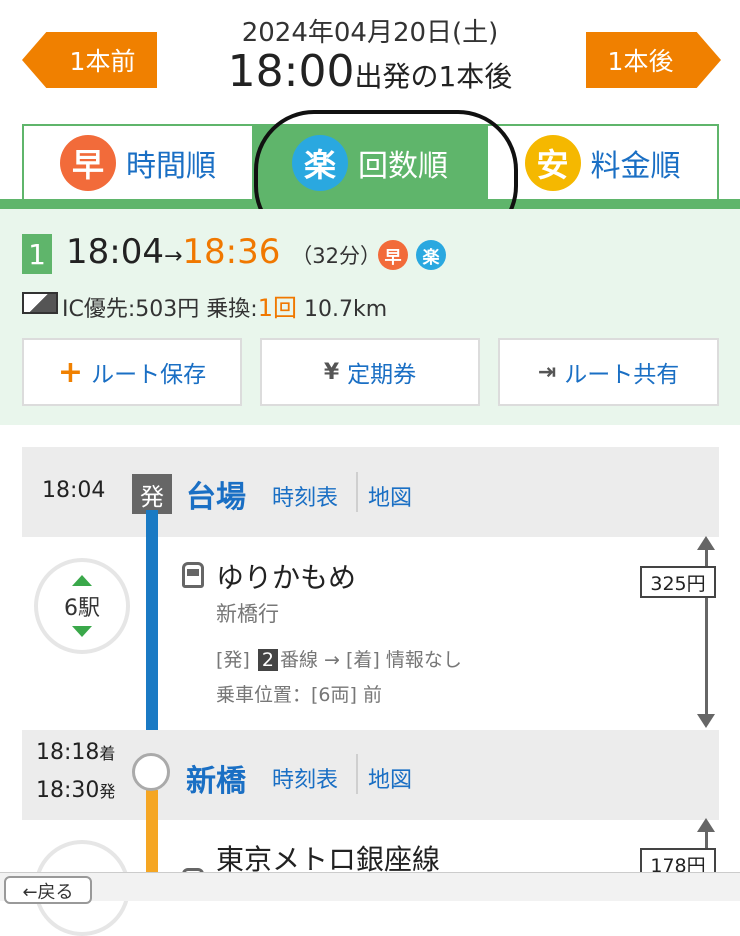  I want to click on route-arrive-time: 18:36, so click(231, 252).